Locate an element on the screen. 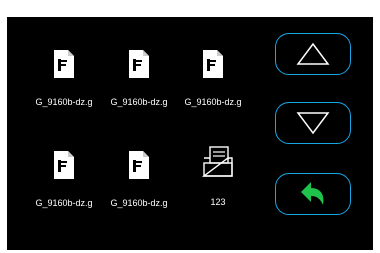 This screenshot has height=253, width=380. scroll-up-button is located at coordinates (313, 54).